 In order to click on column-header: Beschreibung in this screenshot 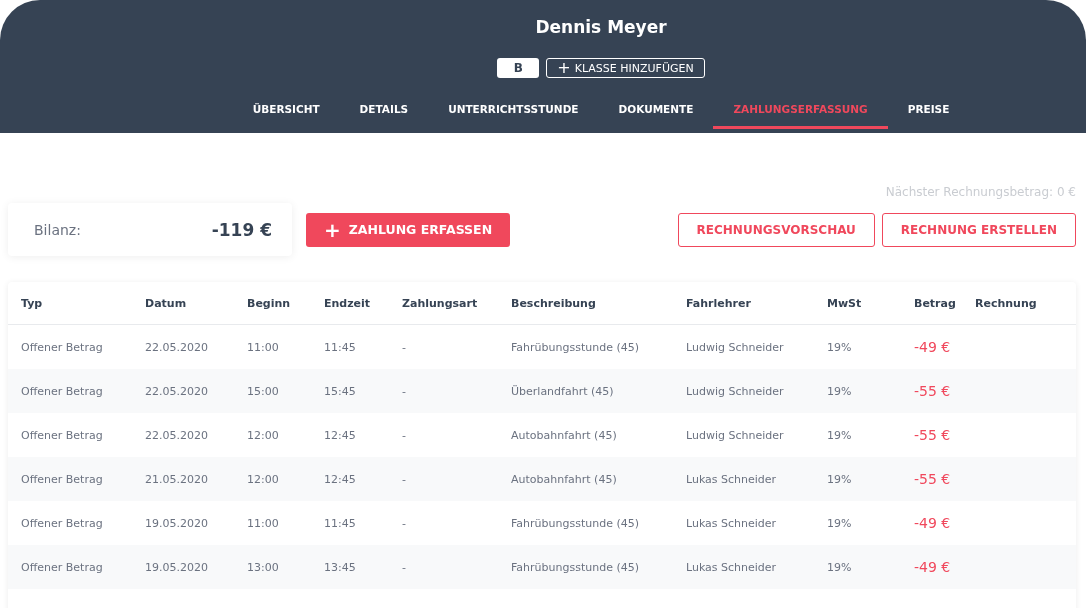, I will do `click(554, 303)`.